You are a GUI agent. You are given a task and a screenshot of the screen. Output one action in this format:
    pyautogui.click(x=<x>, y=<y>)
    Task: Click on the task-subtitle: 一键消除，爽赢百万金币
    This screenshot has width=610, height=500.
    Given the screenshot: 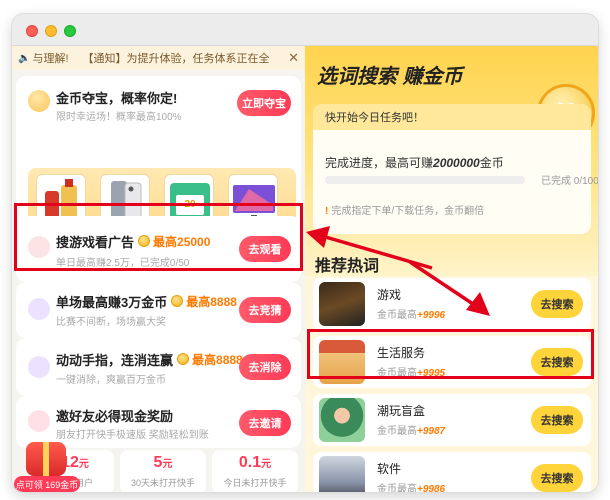 What is the action you would take?
    pyautogui.click(x=111, y=380)
    